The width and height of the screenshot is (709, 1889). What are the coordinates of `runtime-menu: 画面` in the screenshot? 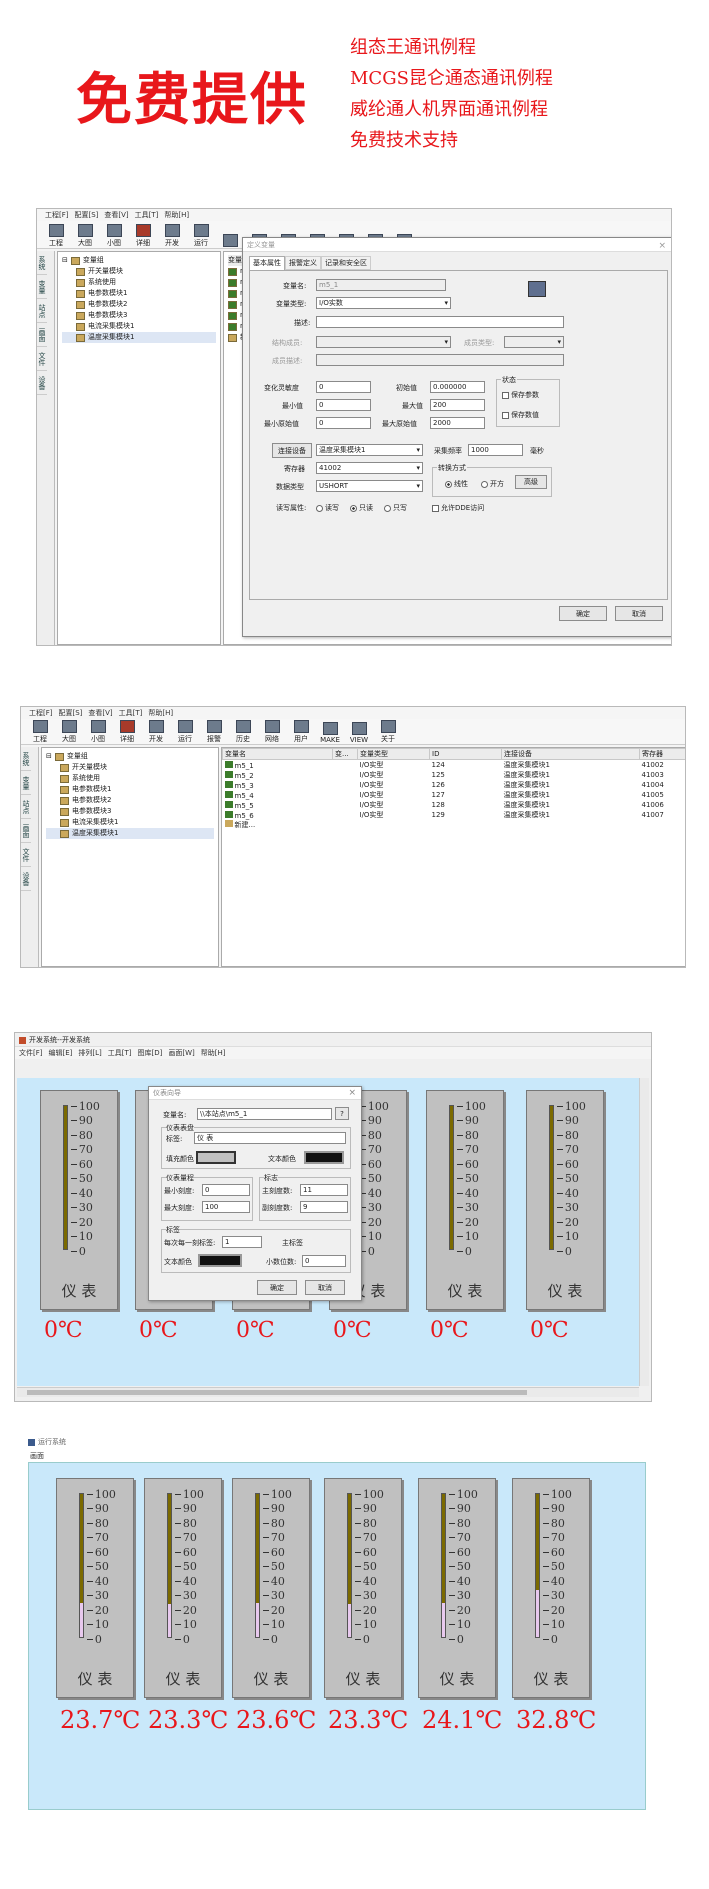 It's located at (37, 1456).